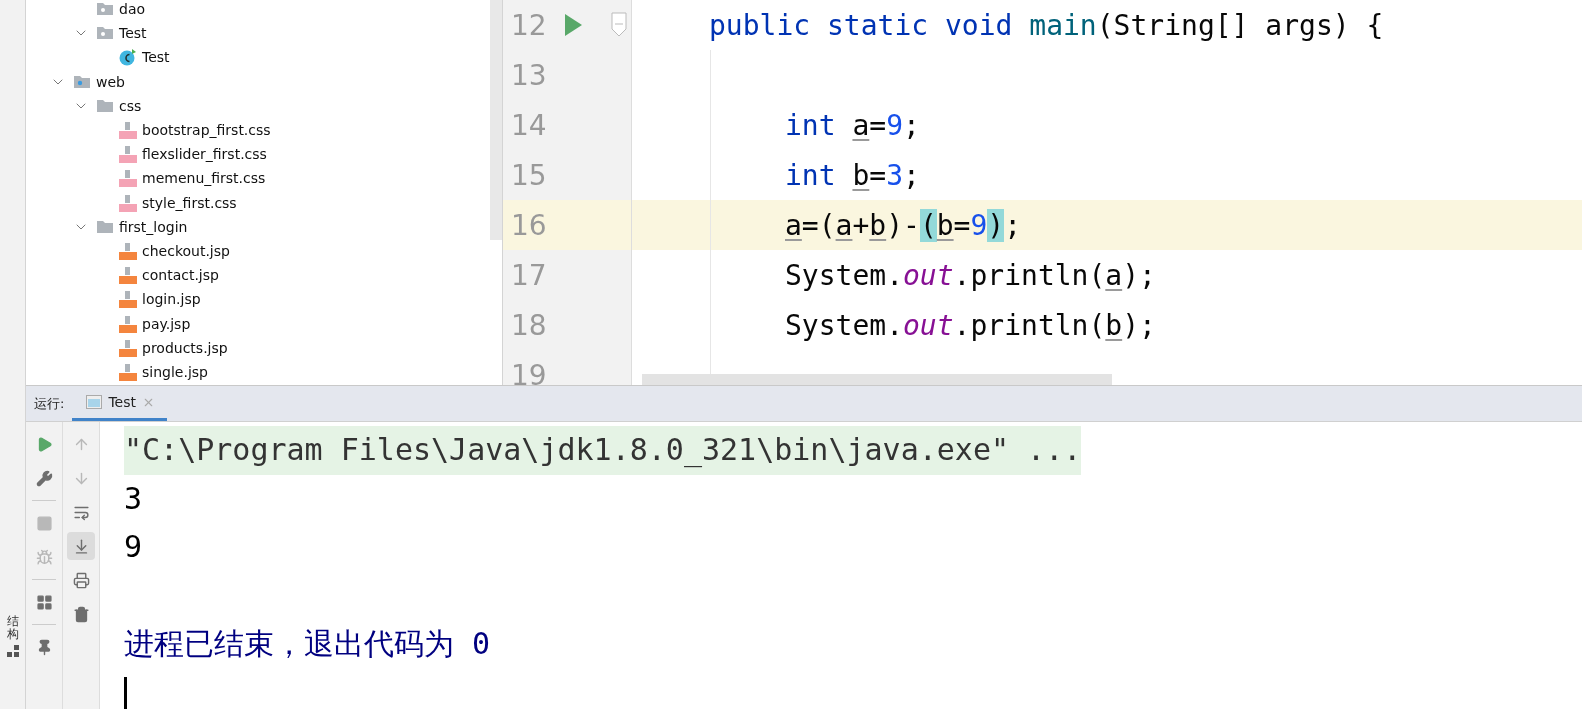  What do you see at coordinates (1046, 25) in the screenshot?
I see `code-line: public static void main(String[] args) {` at bounding box center [1046, 25].